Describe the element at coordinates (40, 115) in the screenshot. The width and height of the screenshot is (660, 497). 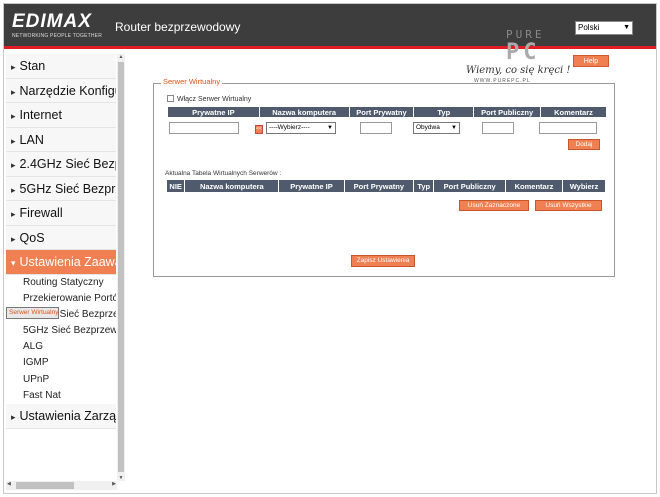
I see `sidebar-item-label: Internet` at that location.